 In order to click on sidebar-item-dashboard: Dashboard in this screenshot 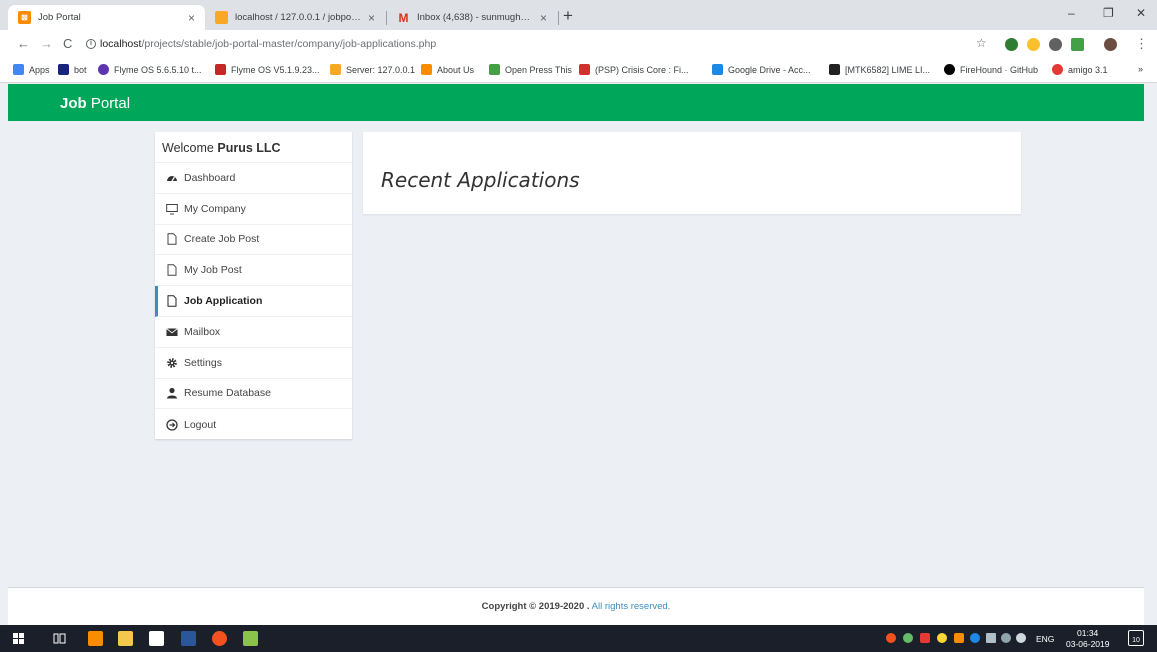, I will do `click(253, 178)`.